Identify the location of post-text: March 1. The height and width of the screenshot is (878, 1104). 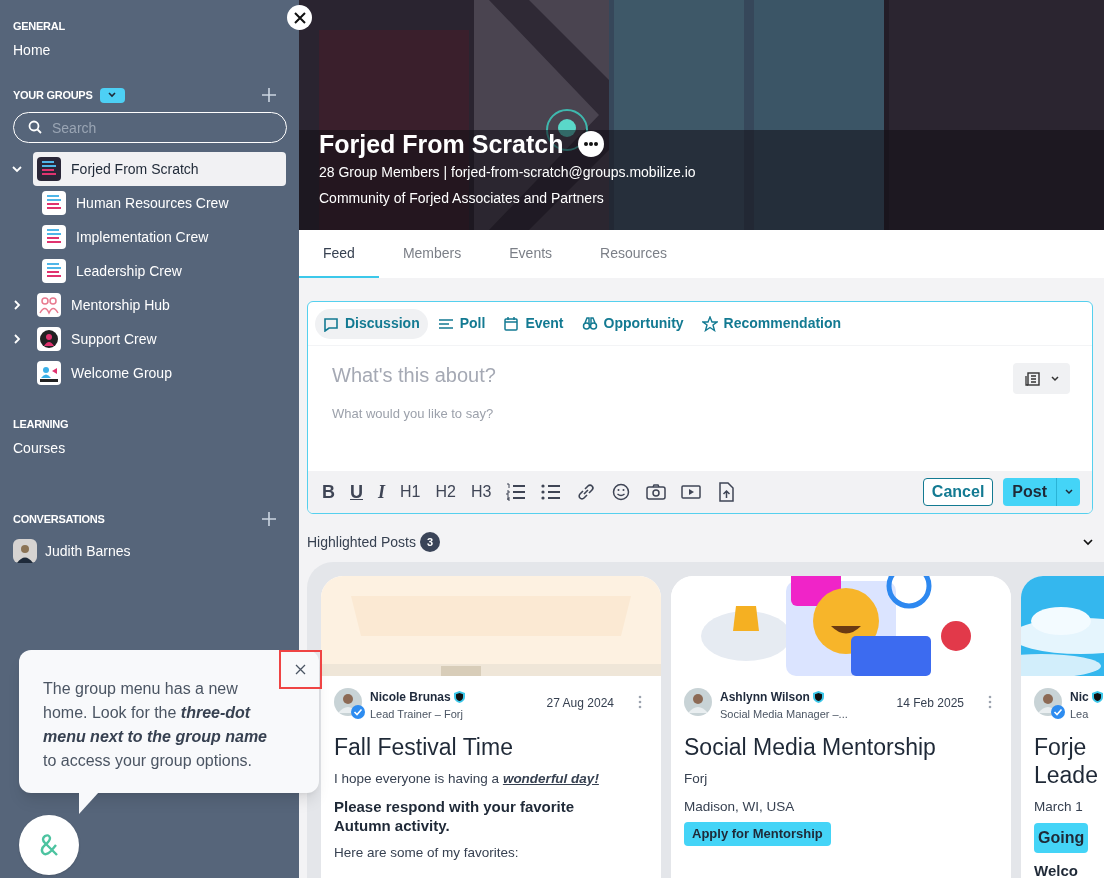
(1059, 806).